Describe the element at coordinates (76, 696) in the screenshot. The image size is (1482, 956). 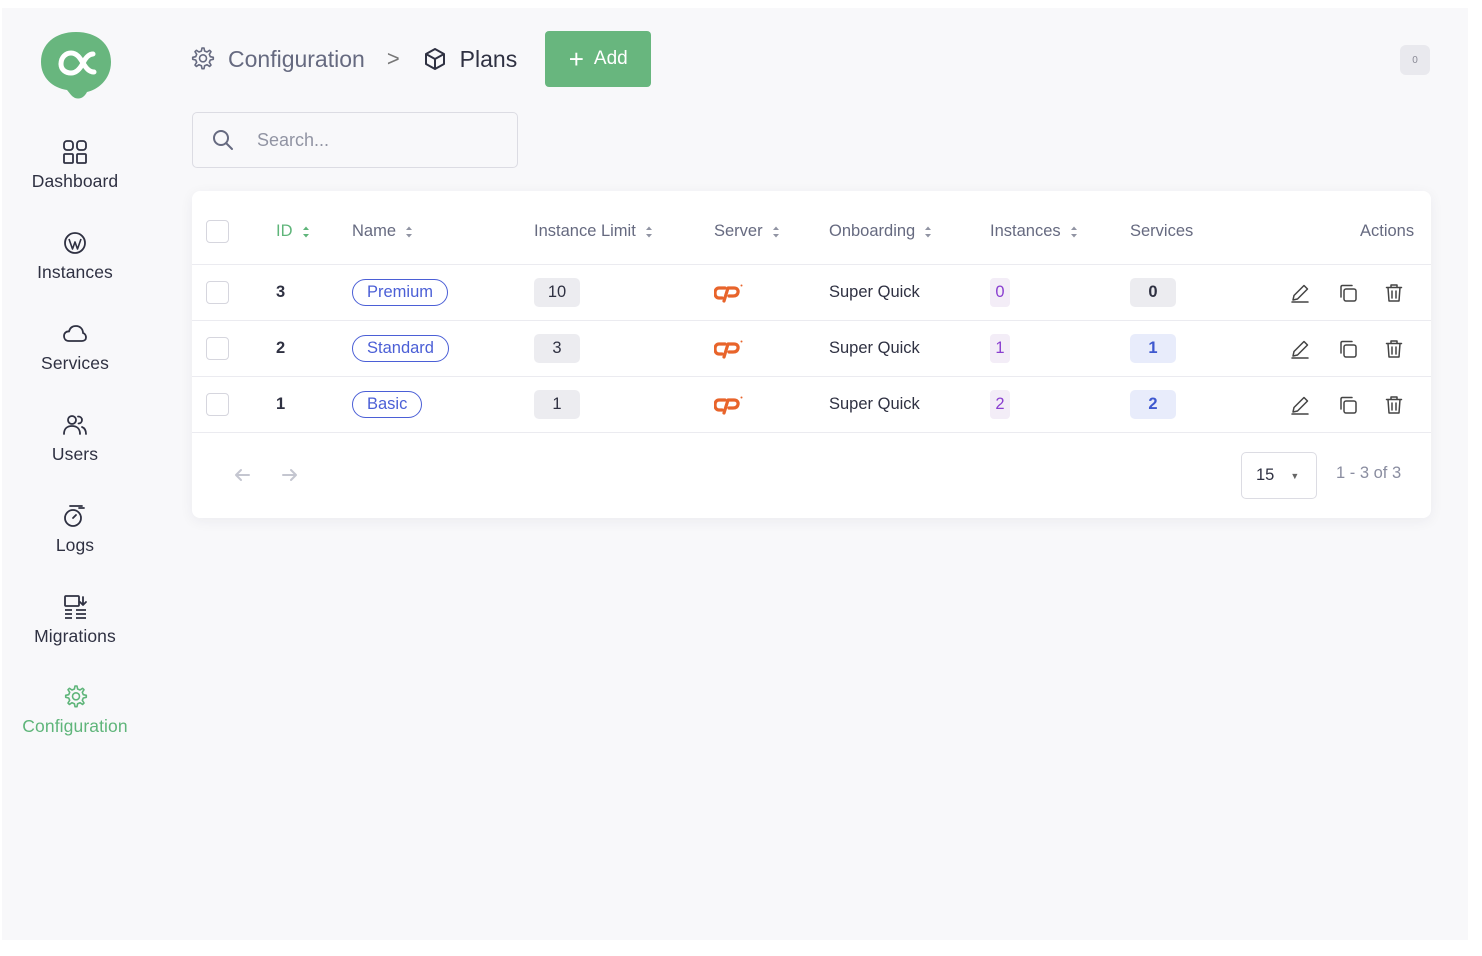
I see `gear-icon` at that location.